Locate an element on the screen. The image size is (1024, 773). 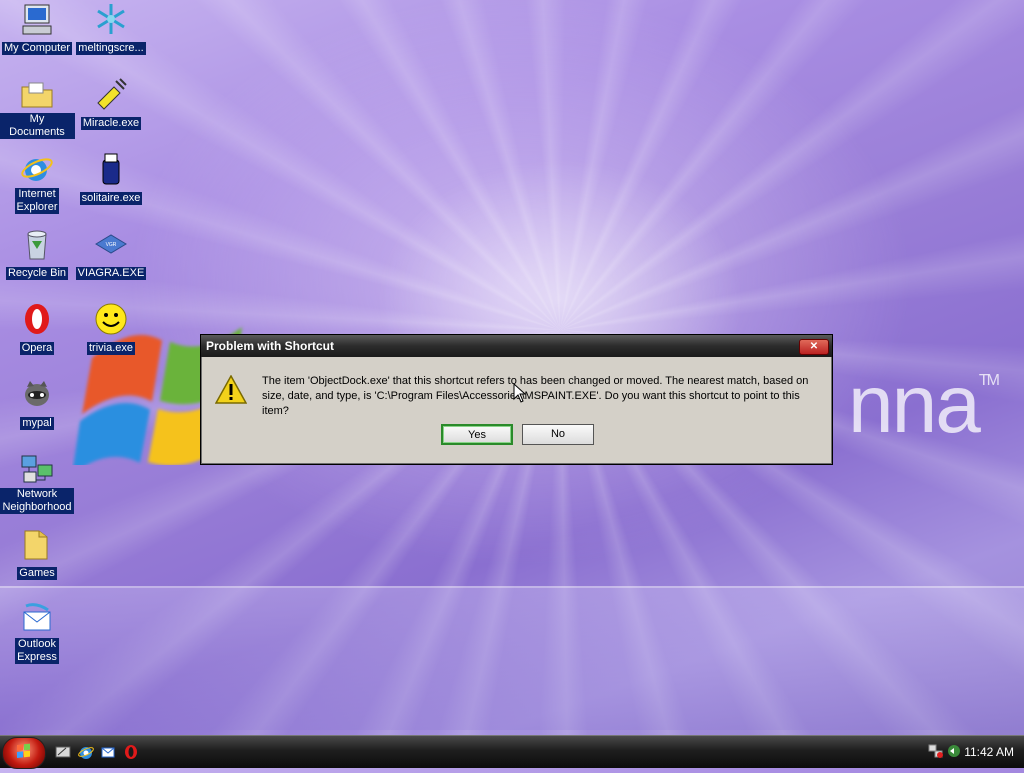
volume-tray-icon is located at coordinates (954, 751).